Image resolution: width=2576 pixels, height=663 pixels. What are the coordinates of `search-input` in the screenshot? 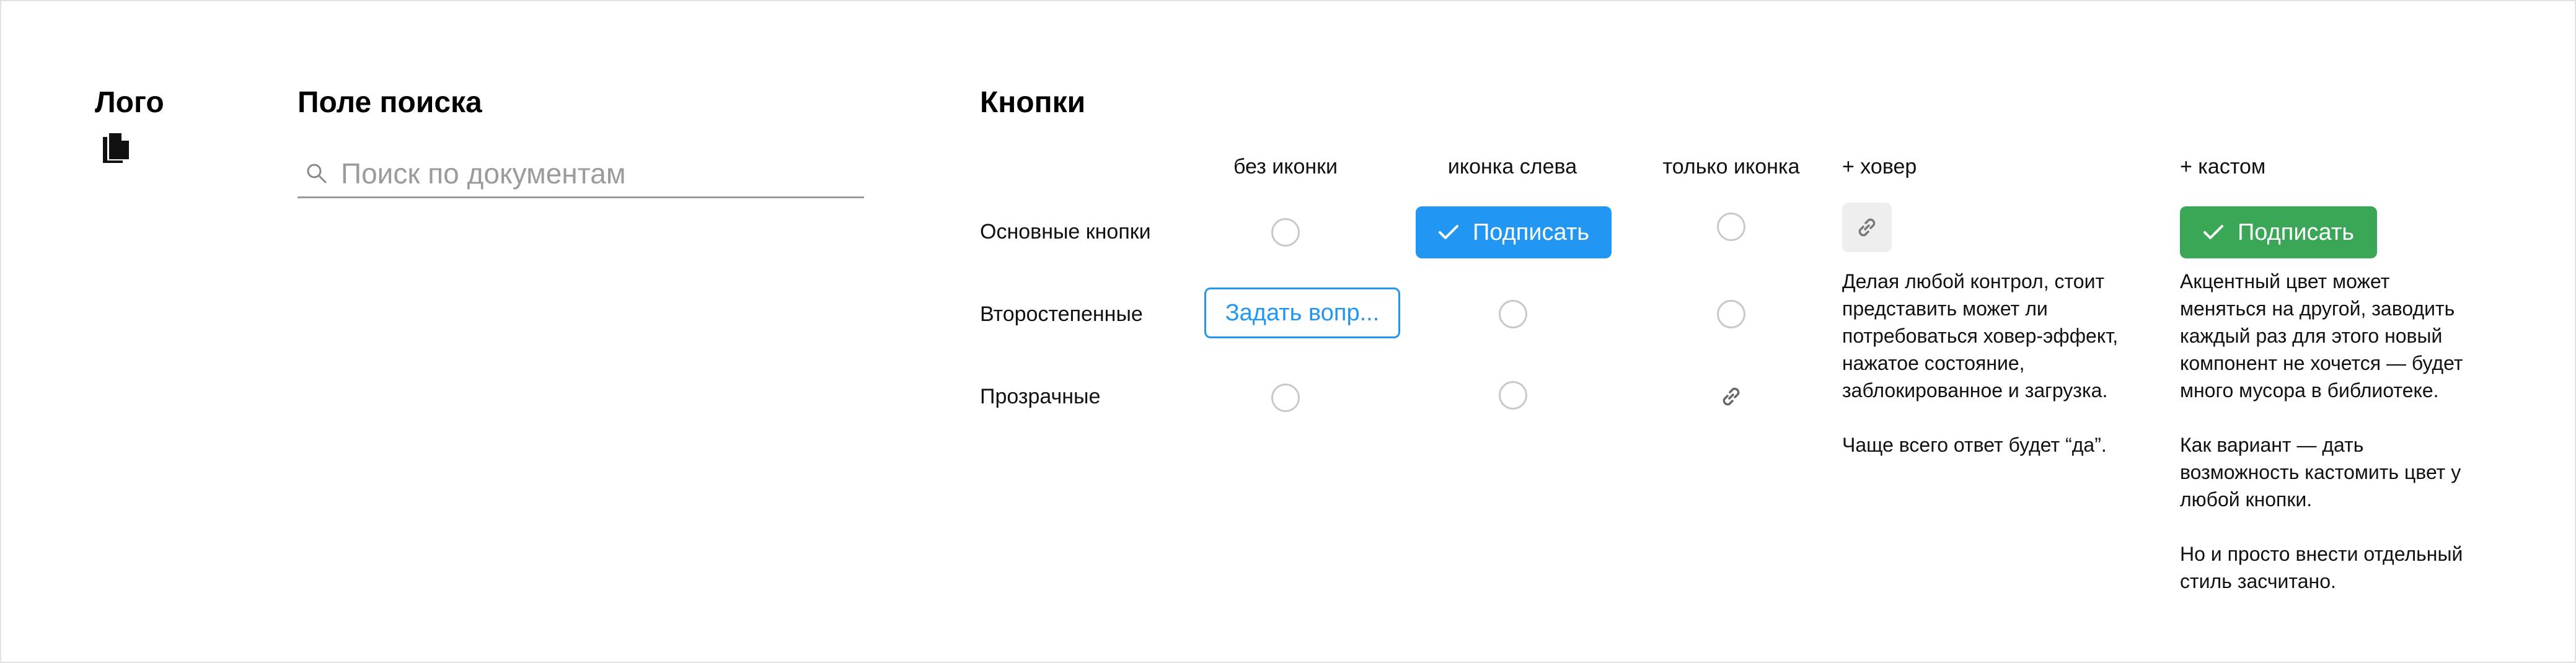 It's located at (582, 173).